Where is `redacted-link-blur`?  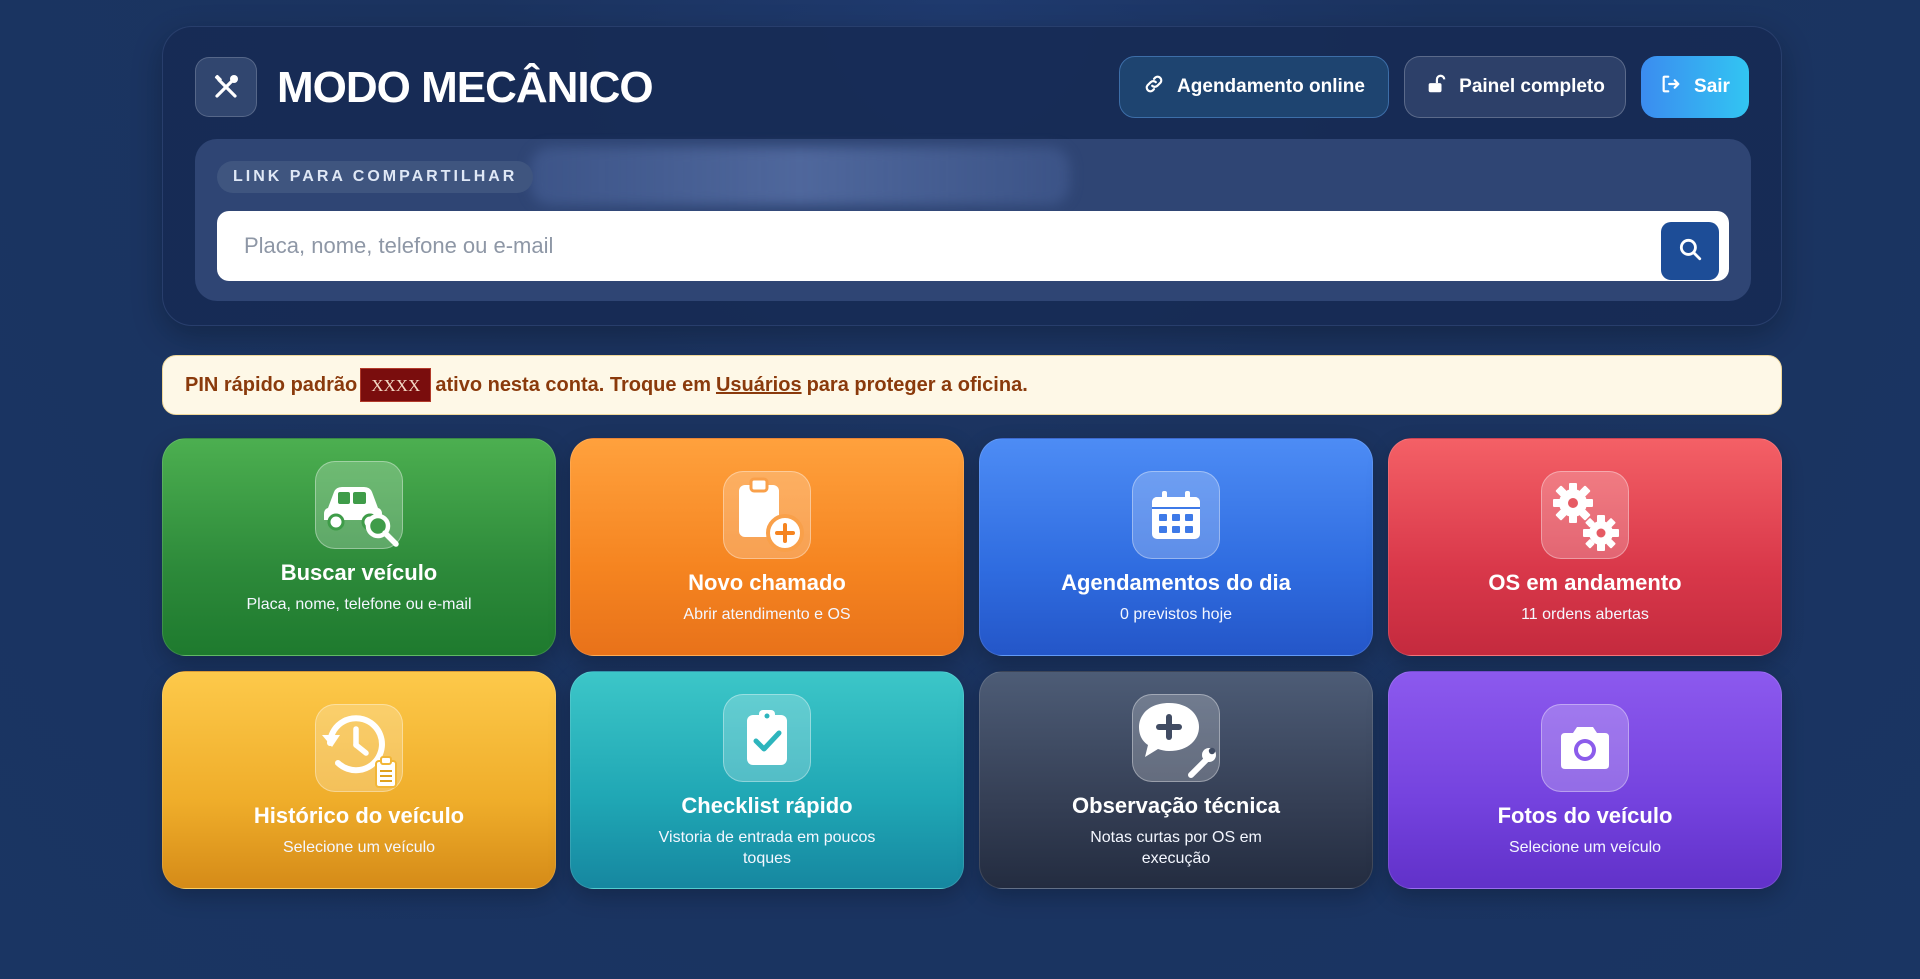
redacted-link-blur is located at coordinates (800, 176).